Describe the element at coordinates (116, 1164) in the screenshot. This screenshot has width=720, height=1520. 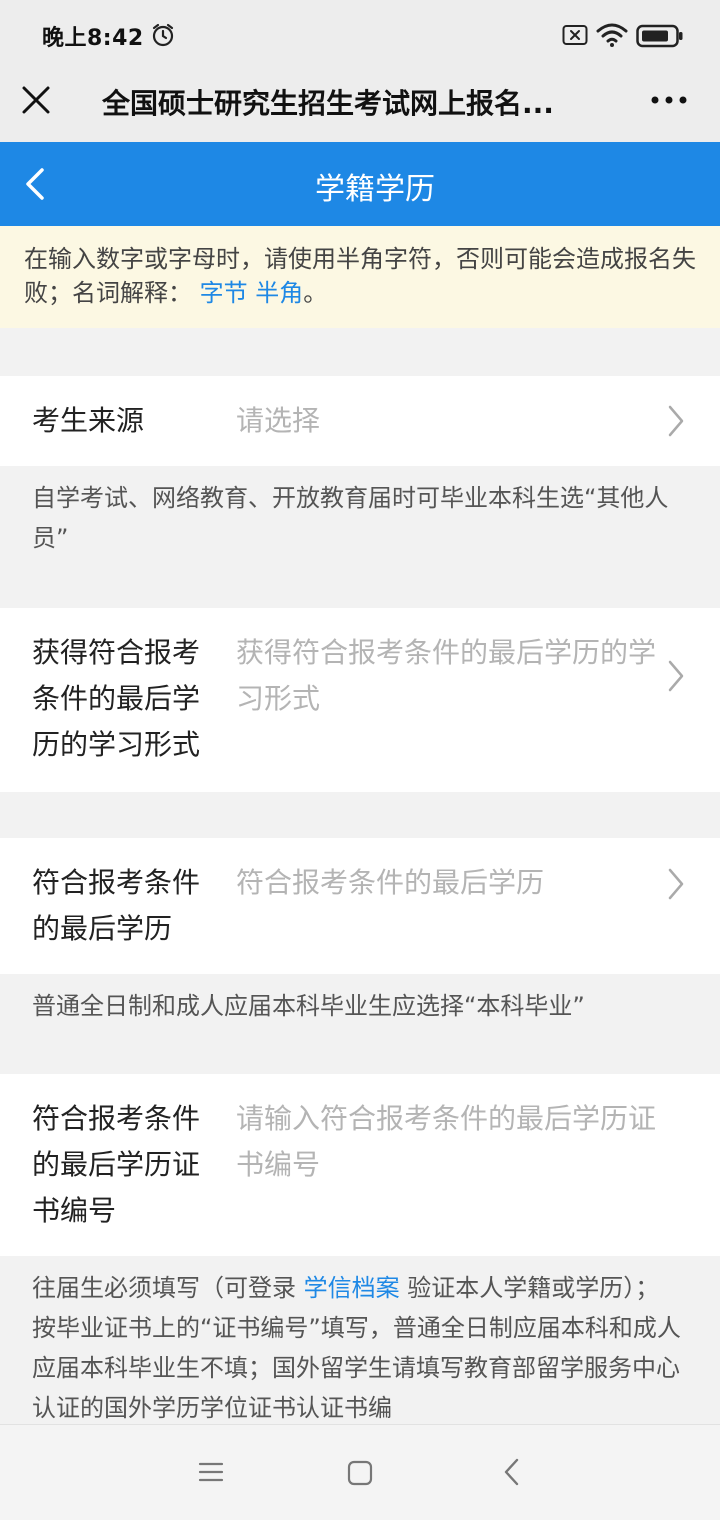
I see `field-label: 符合报考条件的最后学历证书编号` at that location.